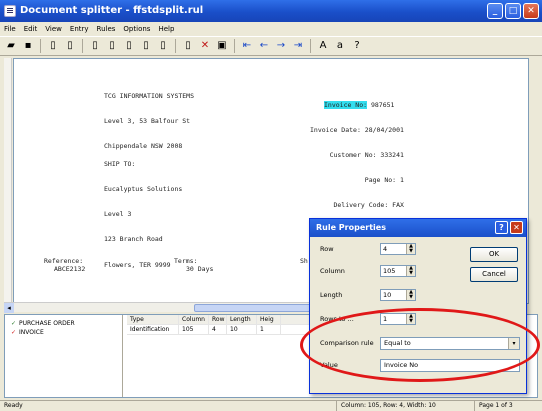 The width and height of the screenshot is (542, 411). I want to click on grid-header: Heig, so click(269, 319).